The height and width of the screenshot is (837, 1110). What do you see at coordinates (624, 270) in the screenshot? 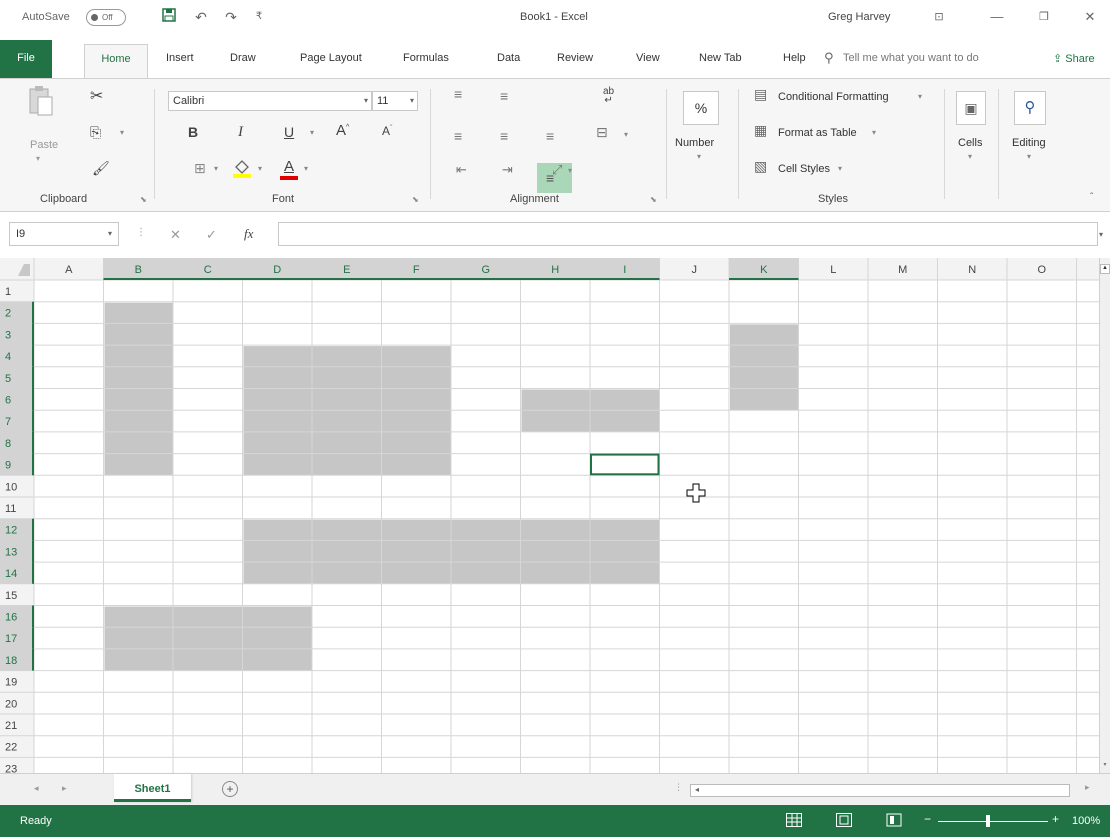
I see `column-header: I` at bounding box center [624, 270].